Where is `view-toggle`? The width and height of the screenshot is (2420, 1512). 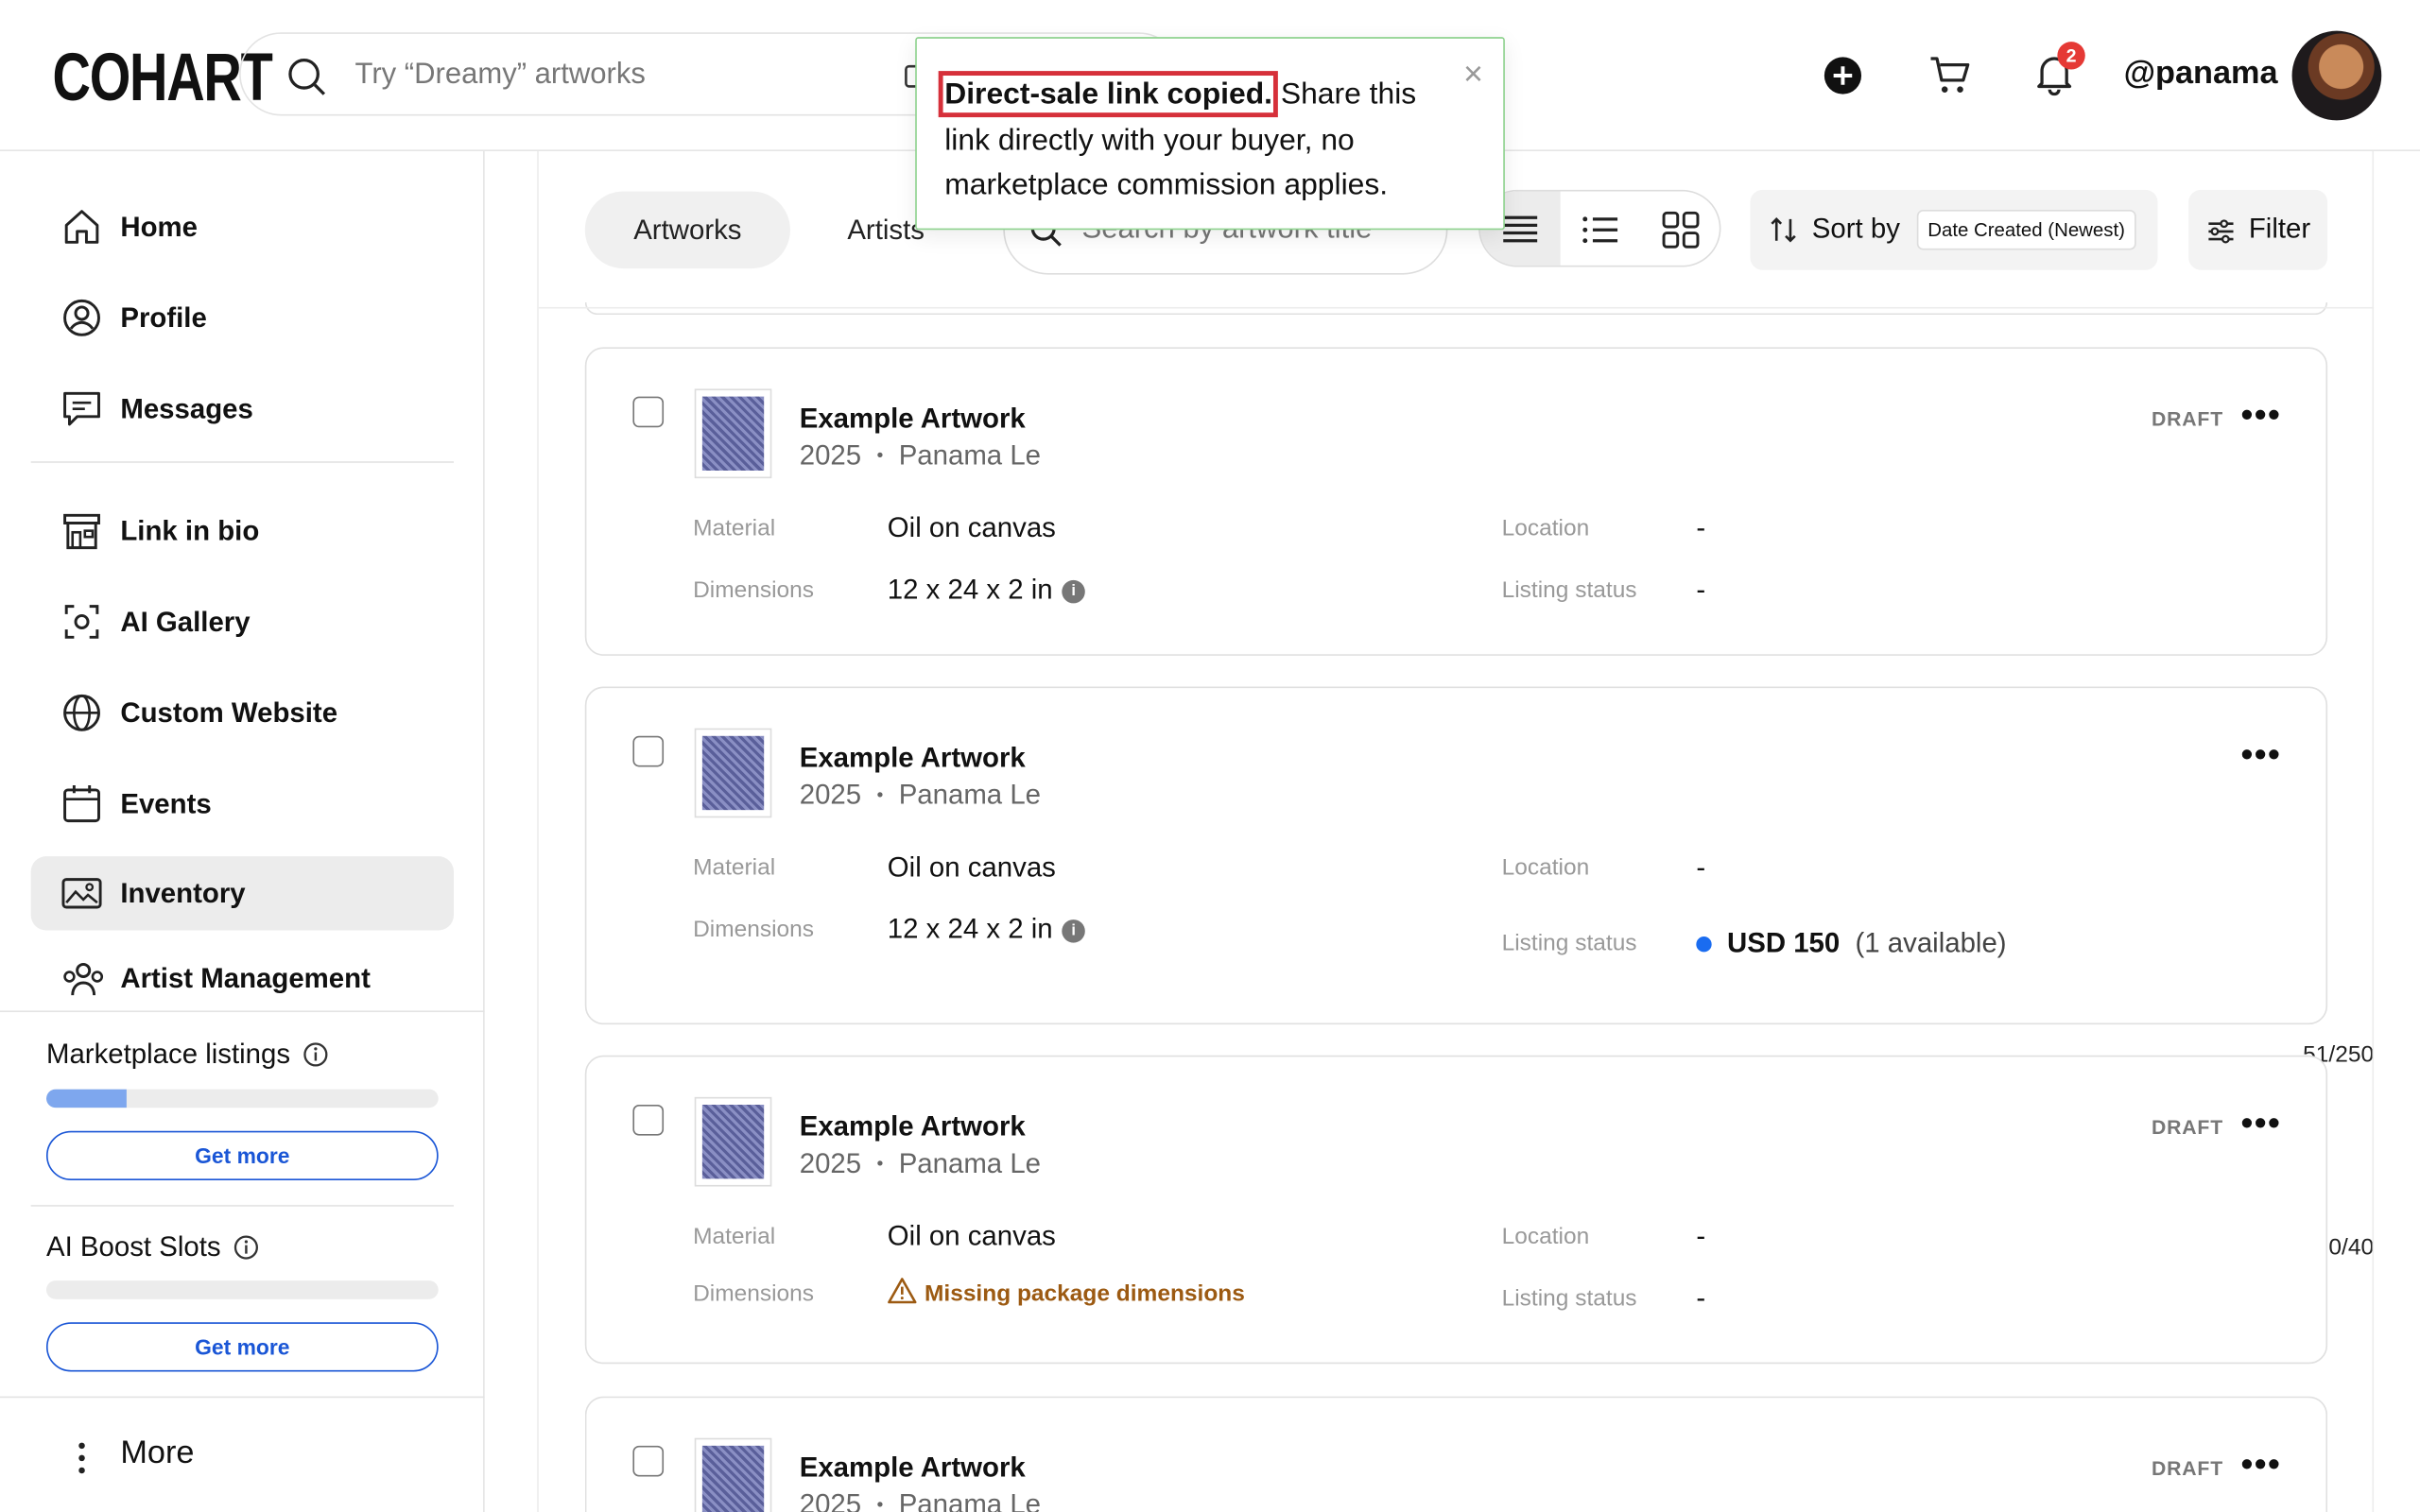 view-toggle is located at coordinates (1599, 228).